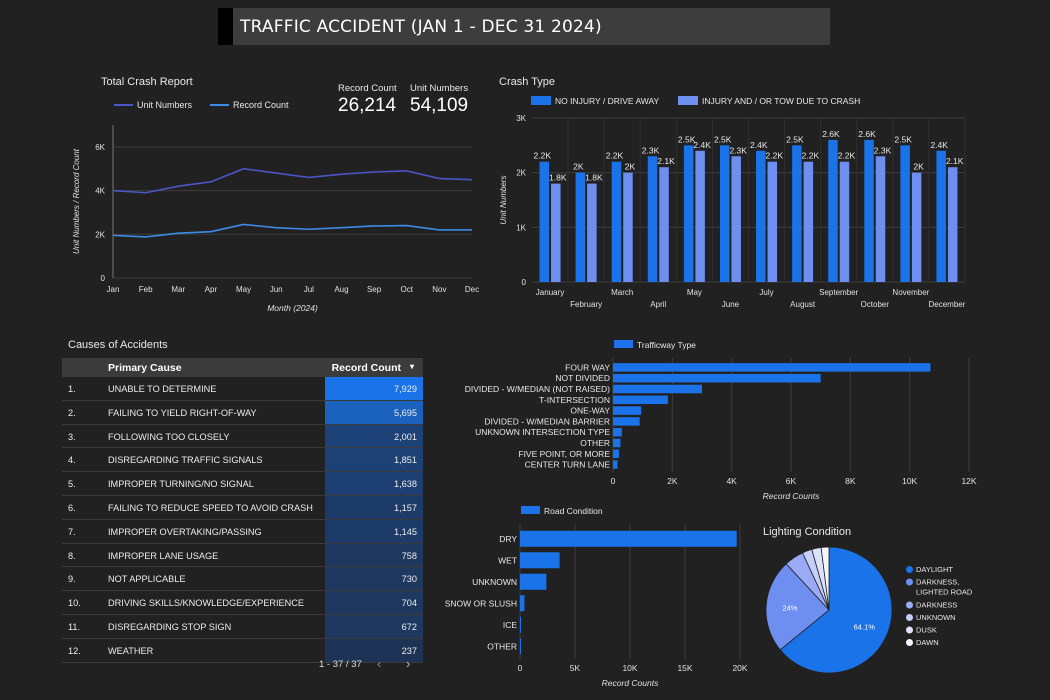 Image resolution: width=1050 pixels, height=700 pixels. I want to click on title-accent, so click(225, 26).